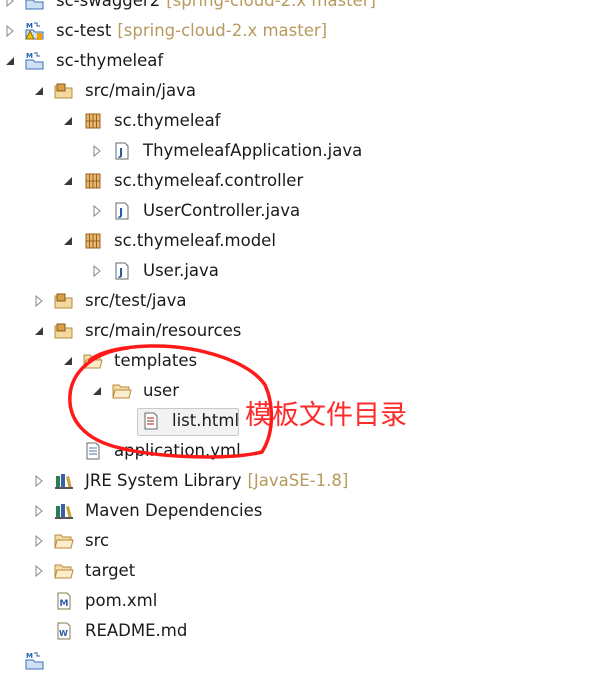  I want to click on text-file-icon, so click(93, 451).